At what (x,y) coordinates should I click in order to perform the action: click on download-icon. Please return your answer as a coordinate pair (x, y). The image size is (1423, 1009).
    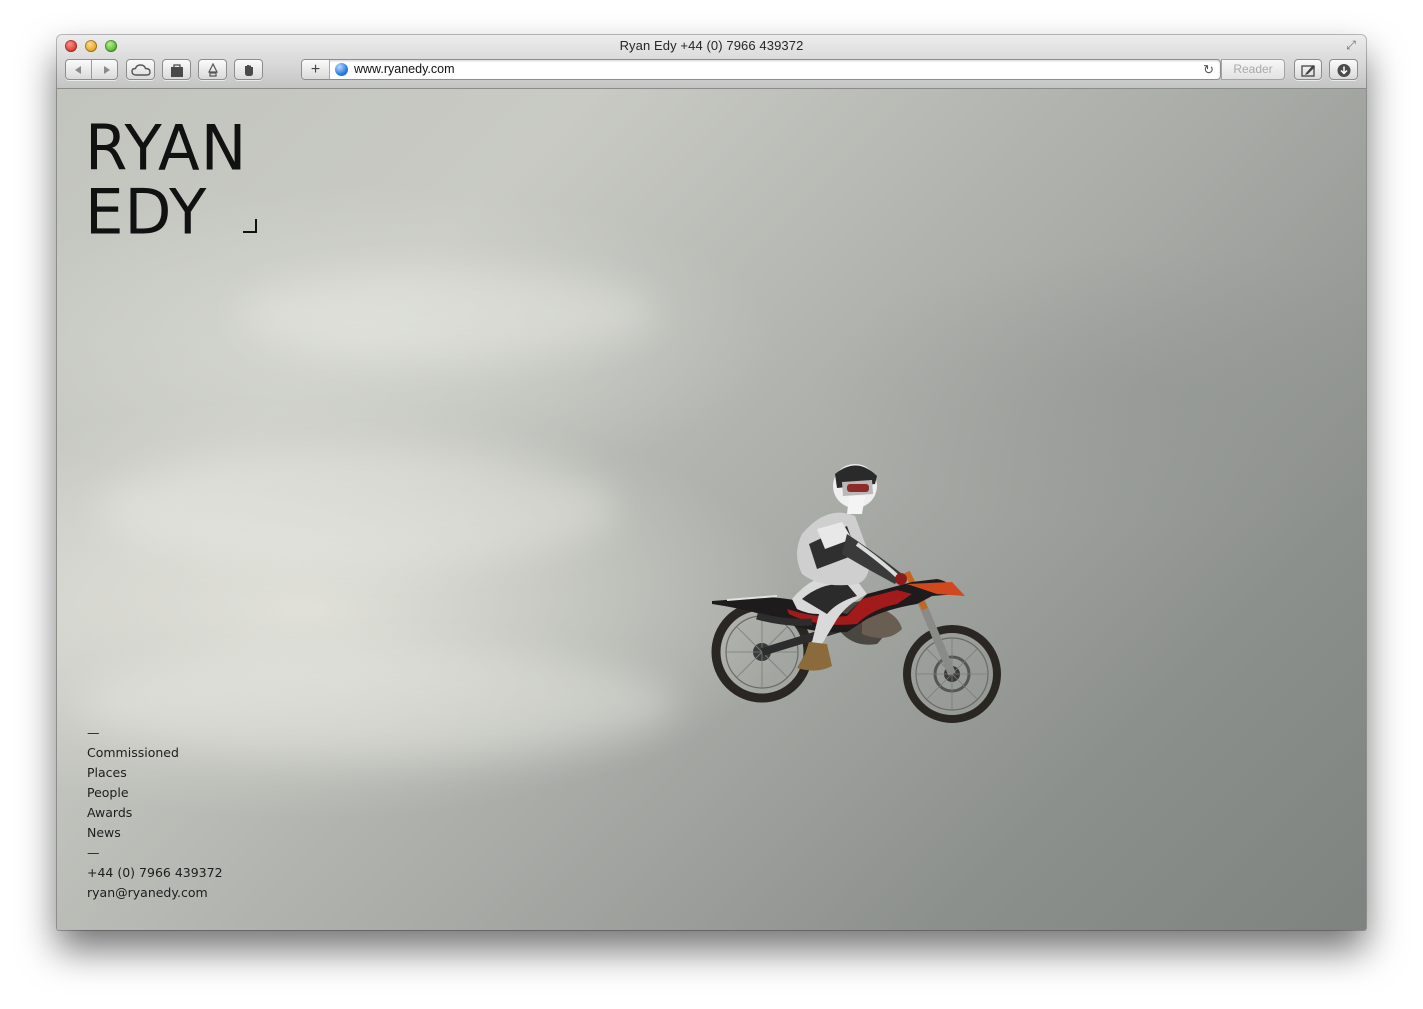
    Looking at the image, I should click on (1343, 70).